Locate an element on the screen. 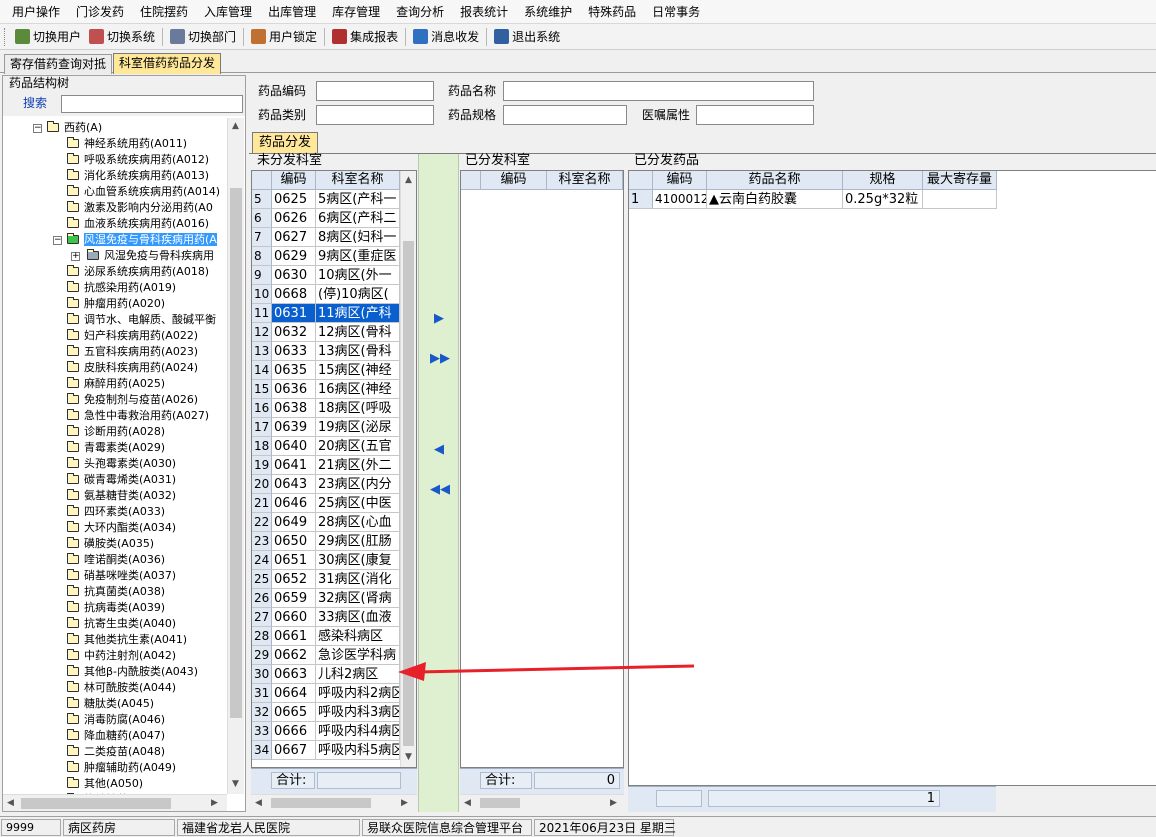  dept-code-cell: 0651 is located at coordinates (294, 560).